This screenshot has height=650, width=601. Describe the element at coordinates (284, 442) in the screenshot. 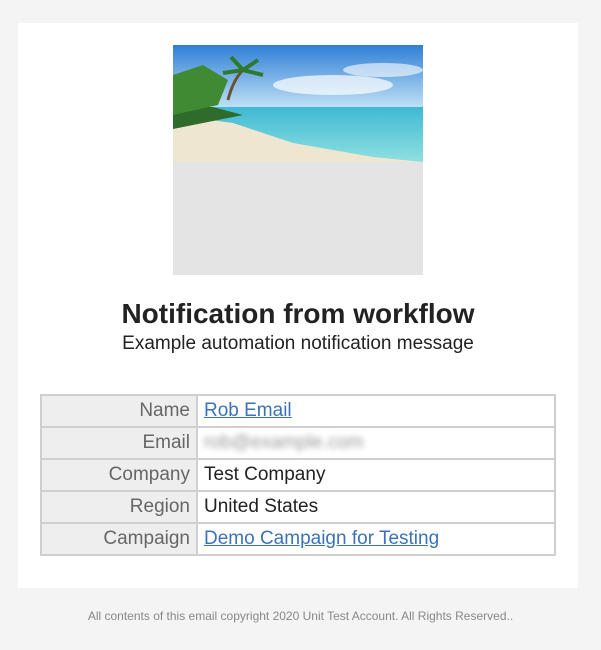

I see `email-value-blurred: rob@example.com` at that location.